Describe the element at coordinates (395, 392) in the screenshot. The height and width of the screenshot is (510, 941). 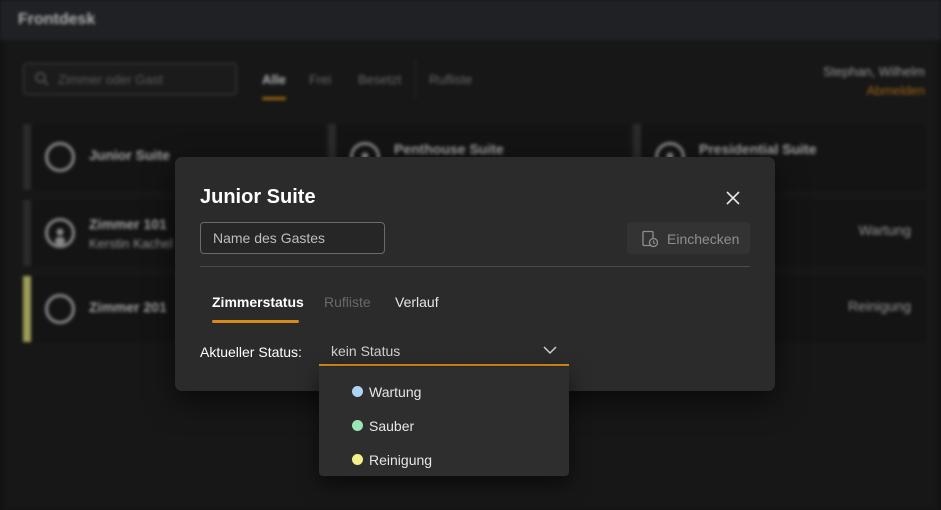
I see `status-option-label: Wartung` at that location.